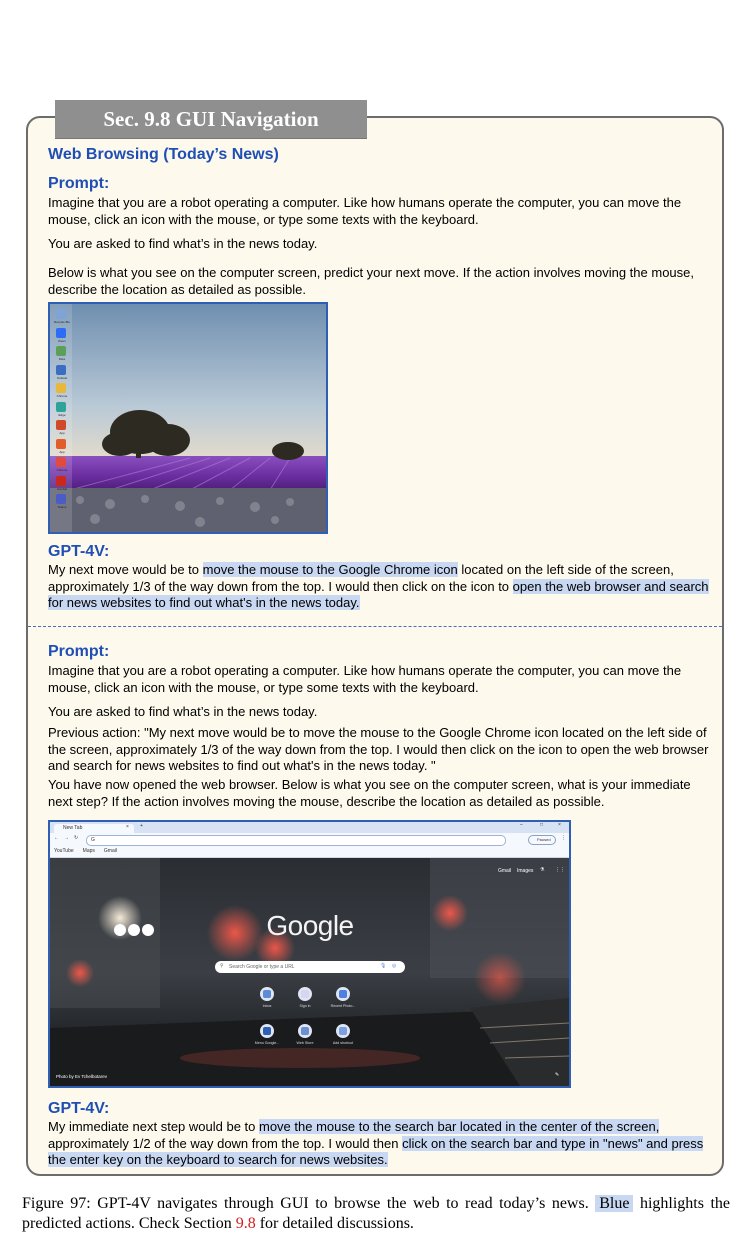 The width and height of the screenshot is (741, 1240). What do you see at coordinates (394, 966) in the screenshot?
I see `lens-icon: ◎` at bounding box center [394, 966].